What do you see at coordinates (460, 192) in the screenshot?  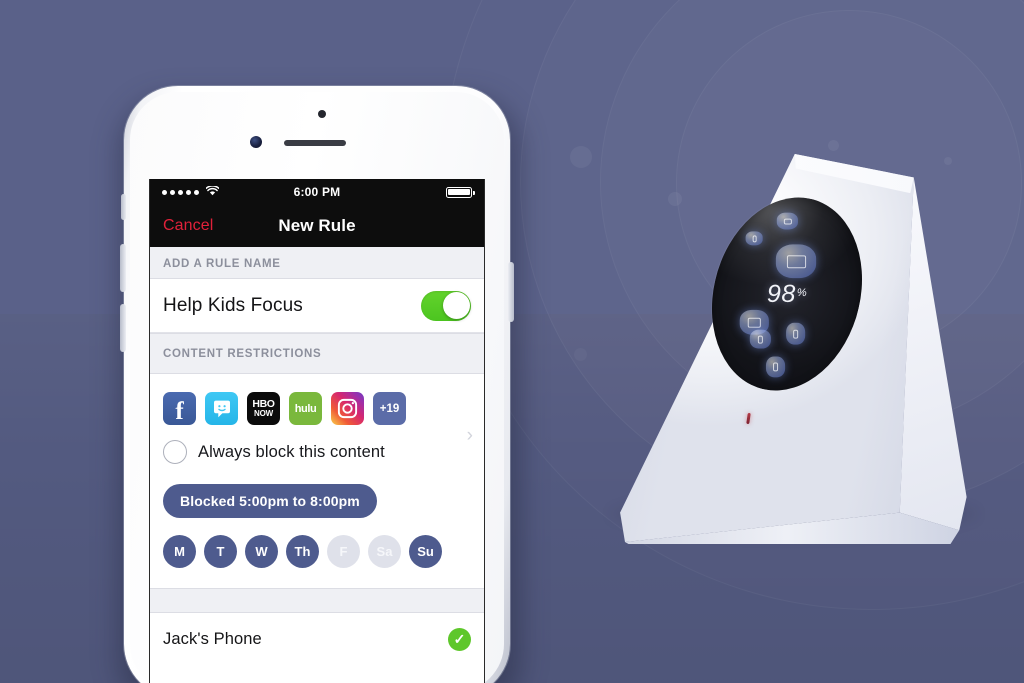 I see `battery-full-icon` at bounding box center [460, 192].